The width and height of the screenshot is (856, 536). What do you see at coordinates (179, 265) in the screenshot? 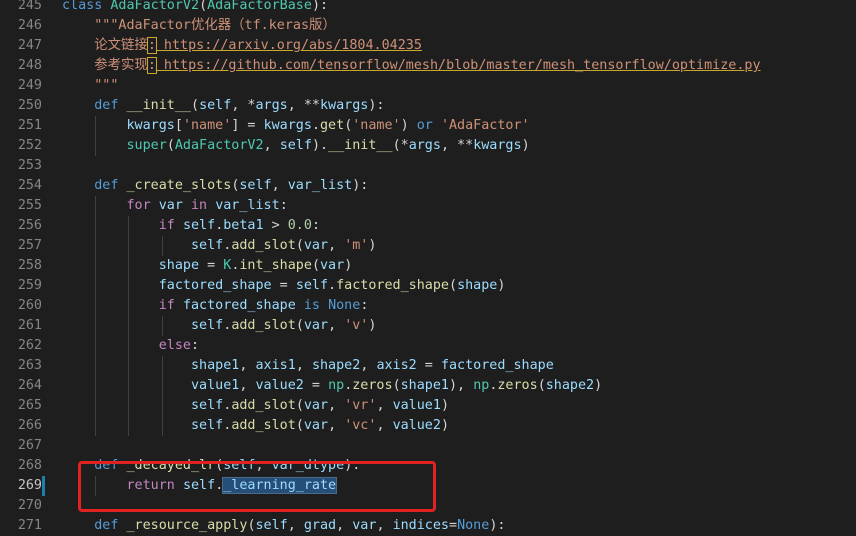
I see `code-token: shape` at bounding box center [179, 265].